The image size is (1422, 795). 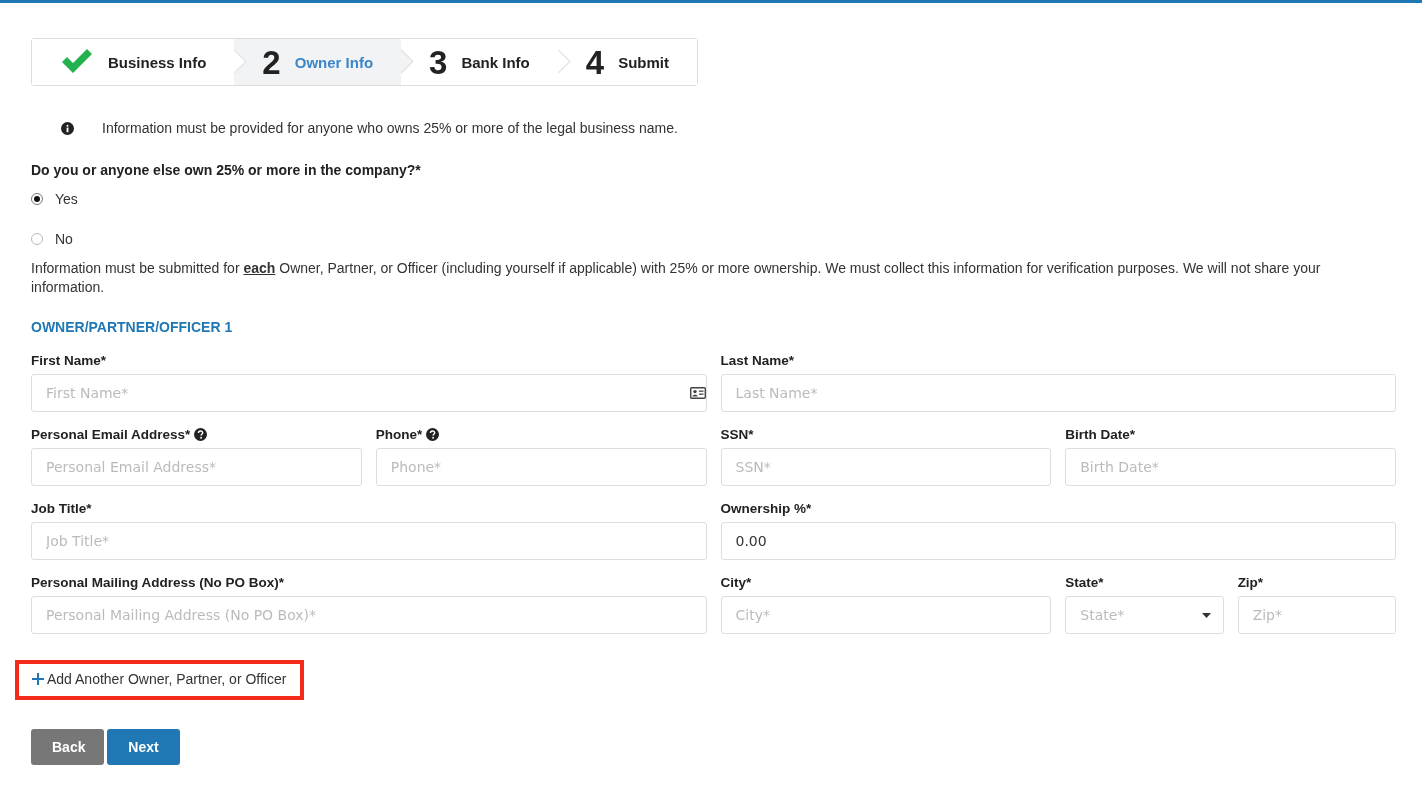 I want to click on field-label: Zip*, so click(x=1250, y=582).